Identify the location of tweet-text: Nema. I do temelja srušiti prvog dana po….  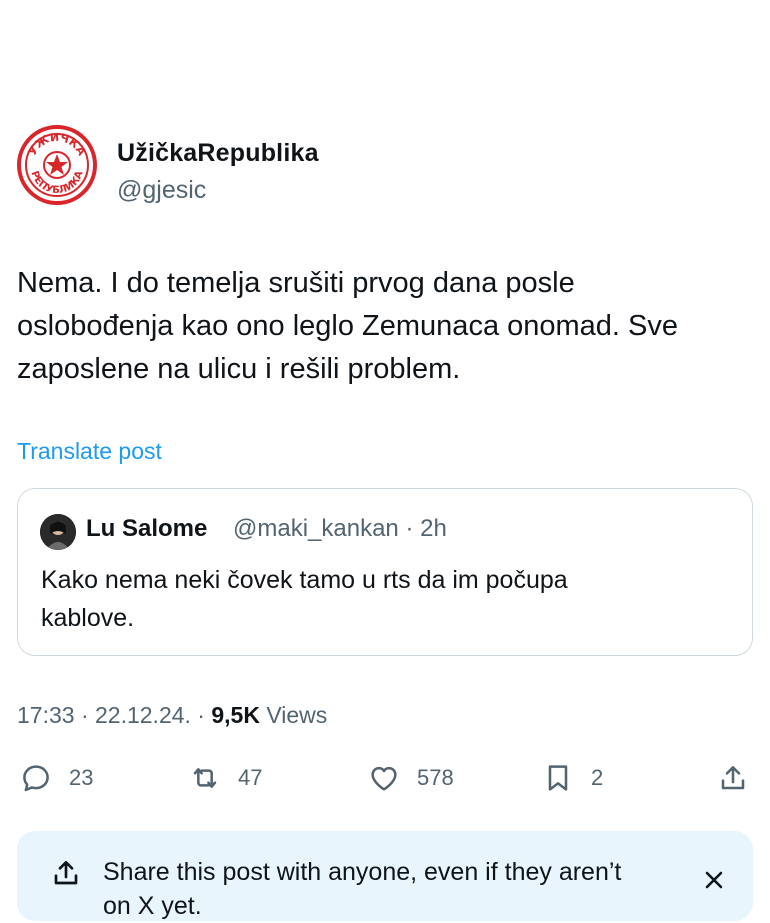
(387, 326).